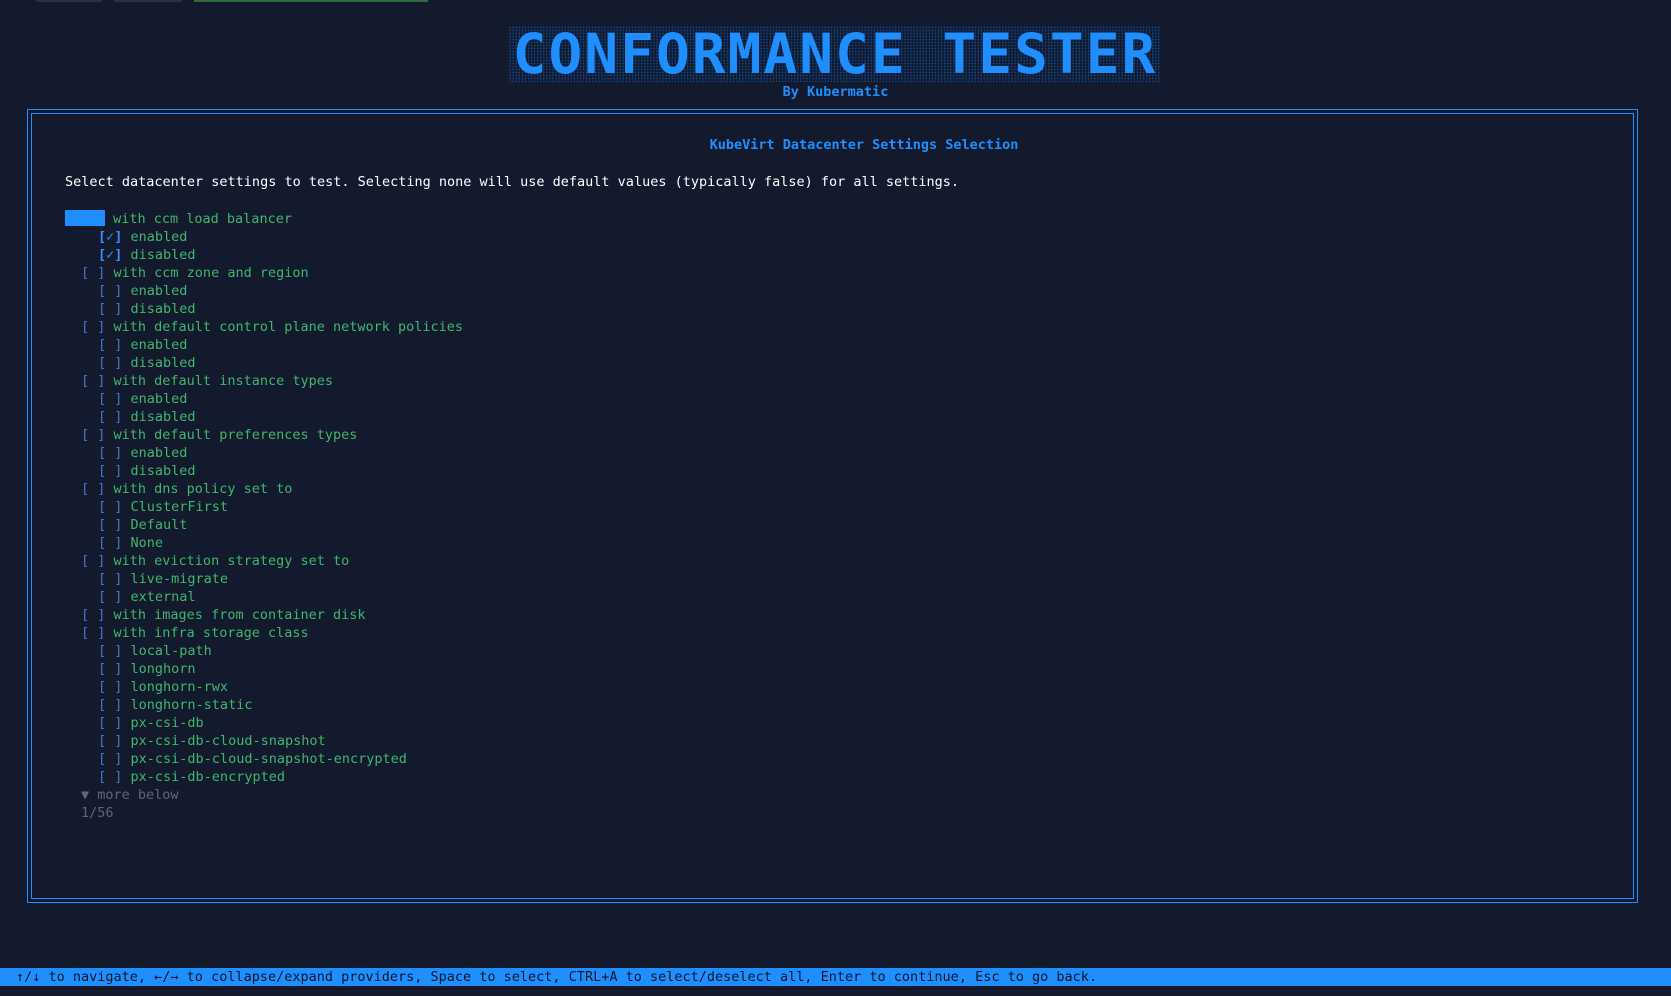  What do you see at coordinates (235, 435) in the screenshot?
I see `tree-item-label: with default preferences types` at bounding box center [235, 435].